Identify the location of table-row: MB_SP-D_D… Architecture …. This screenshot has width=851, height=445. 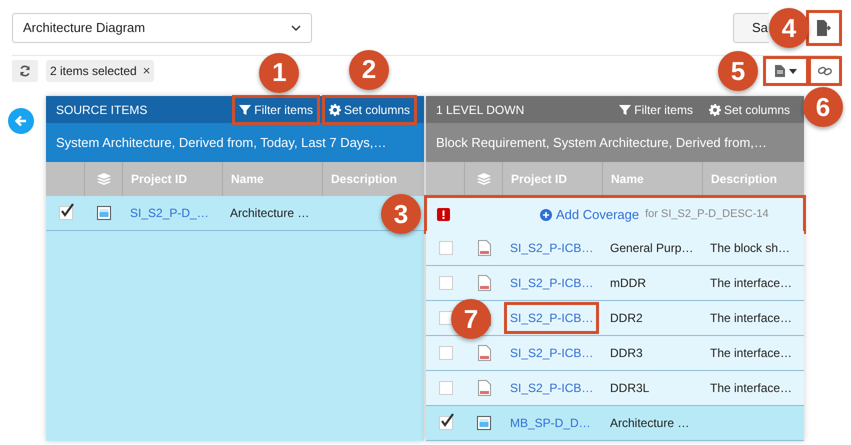
(615, 423).